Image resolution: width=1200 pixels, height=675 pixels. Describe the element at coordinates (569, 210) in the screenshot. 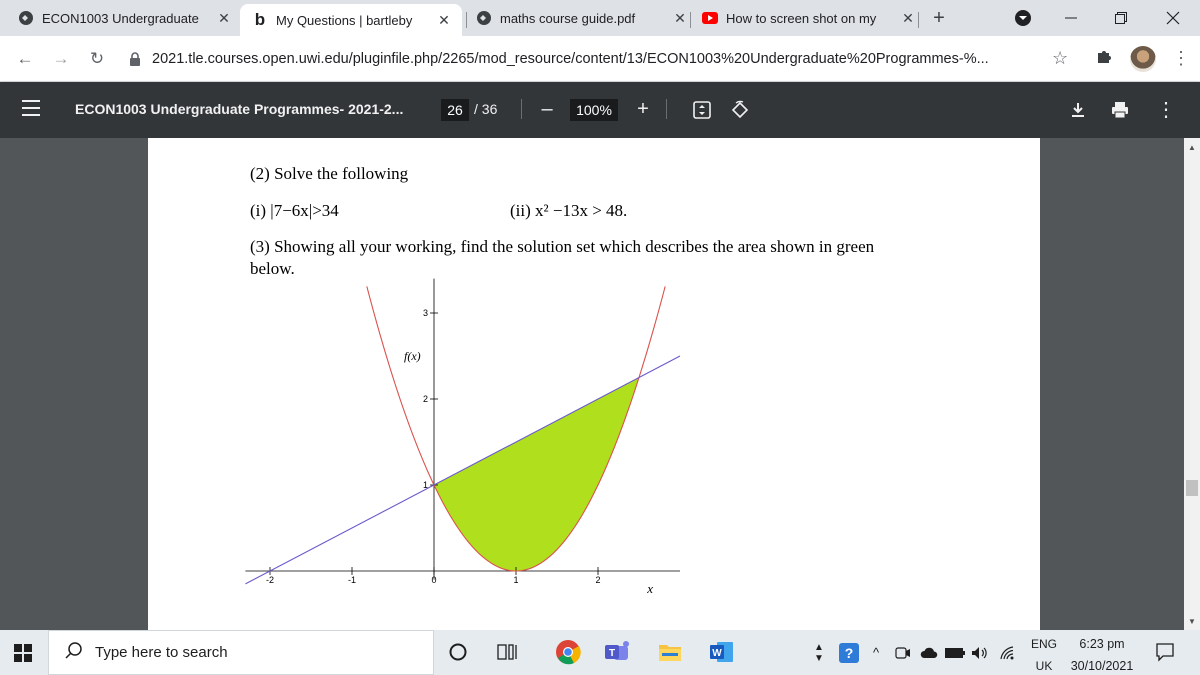

I see `q2-part-ii: (ii) x² −13x > 48.` at that location.